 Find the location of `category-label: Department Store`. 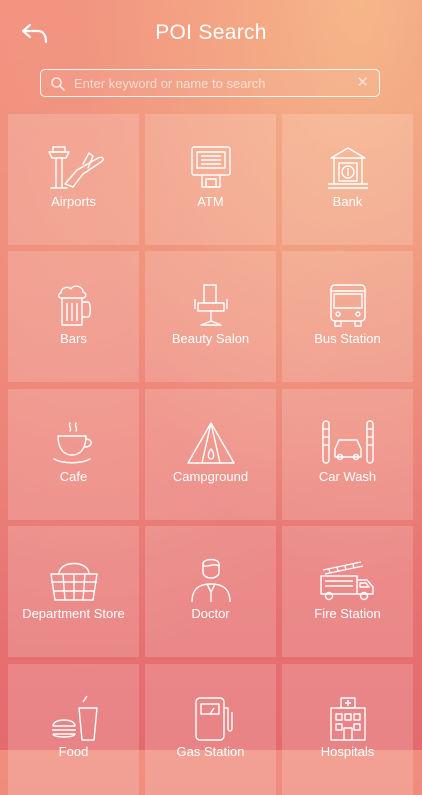

category-label: Department Store is located at coordinates (73, 613).